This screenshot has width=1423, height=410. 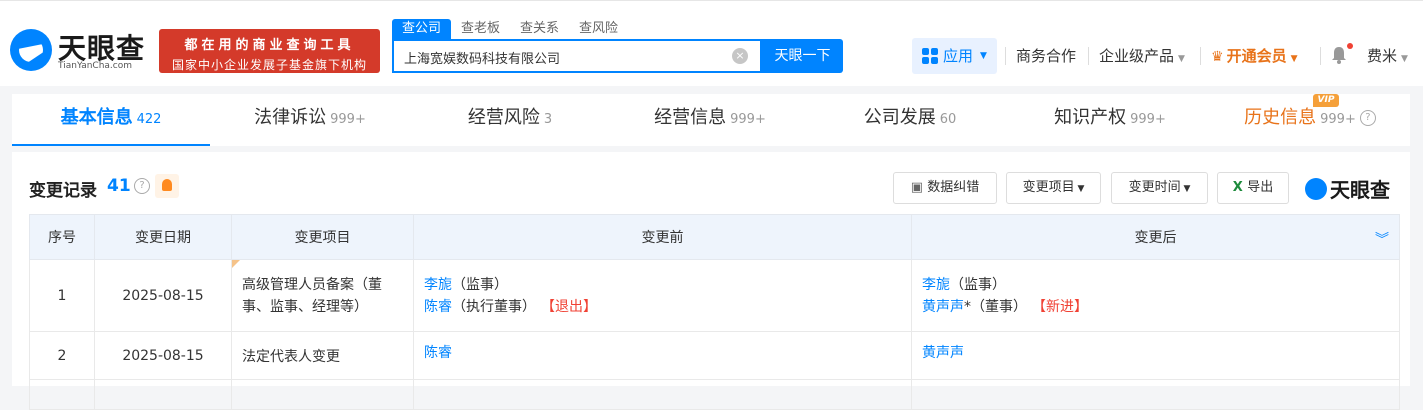 I want to click on logo-eye-icon, so click(x=1316, y=189).